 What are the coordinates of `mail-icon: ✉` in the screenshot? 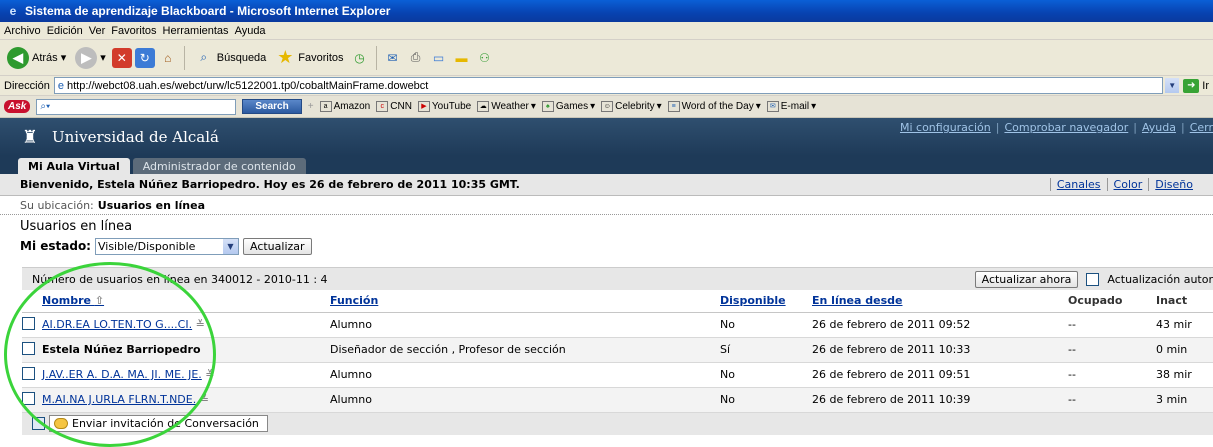 It's located at (393, 58).